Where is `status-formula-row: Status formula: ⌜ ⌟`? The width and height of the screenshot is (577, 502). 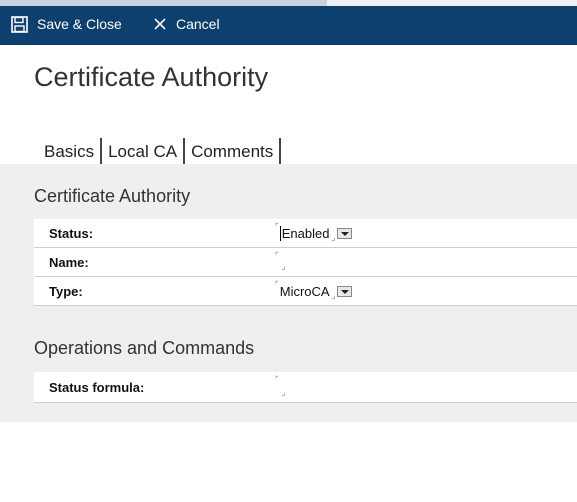 status-formula-row: Status formula: ⌜ ⌟ is located at coordinates (305, 387).